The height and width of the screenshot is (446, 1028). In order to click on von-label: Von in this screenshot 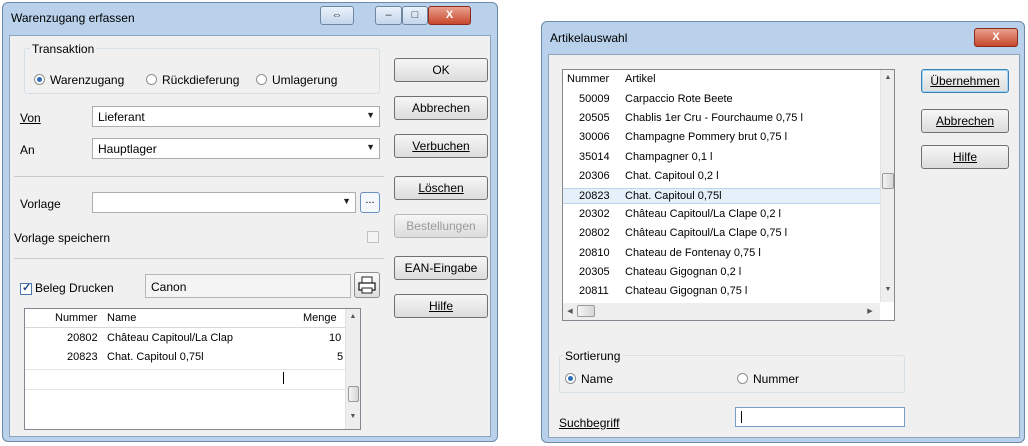, I will do `click(30, 118)`.